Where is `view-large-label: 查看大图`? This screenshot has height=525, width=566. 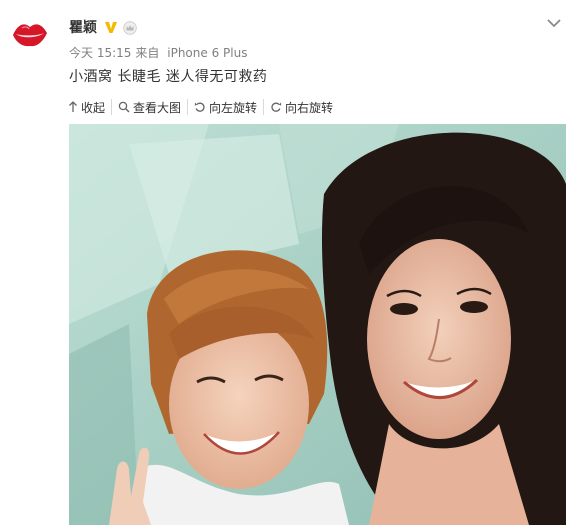
view-large-label: 查看大图 is located at coordinates (157, 107).